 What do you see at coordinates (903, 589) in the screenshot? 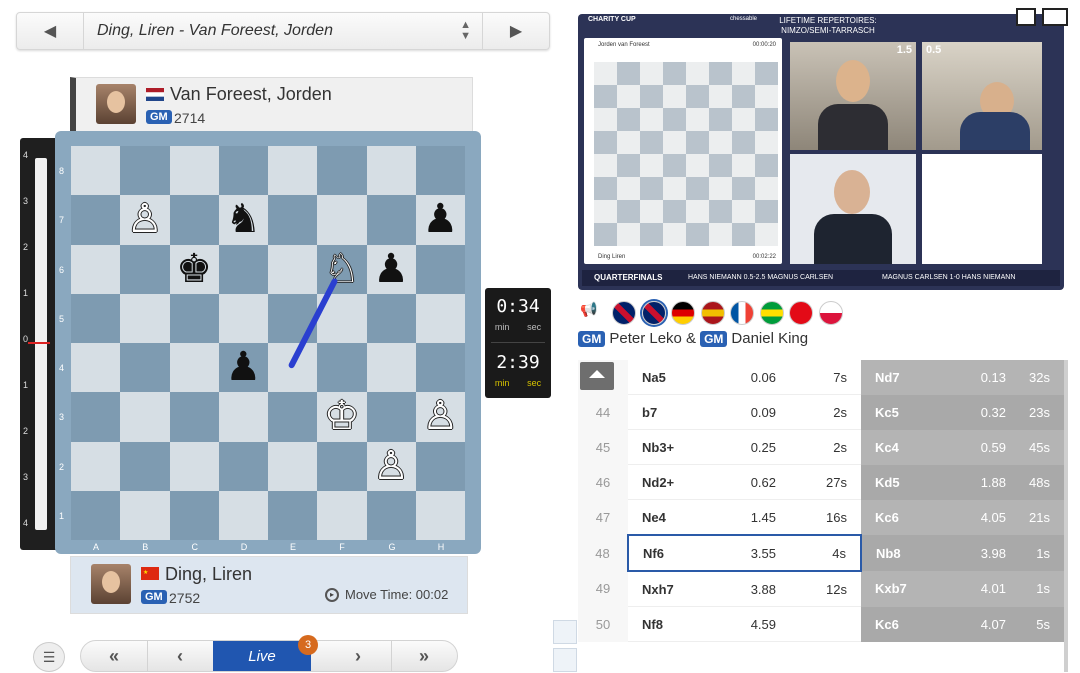
I see `black-move: Kxb7` at bounding box center [903, 589].